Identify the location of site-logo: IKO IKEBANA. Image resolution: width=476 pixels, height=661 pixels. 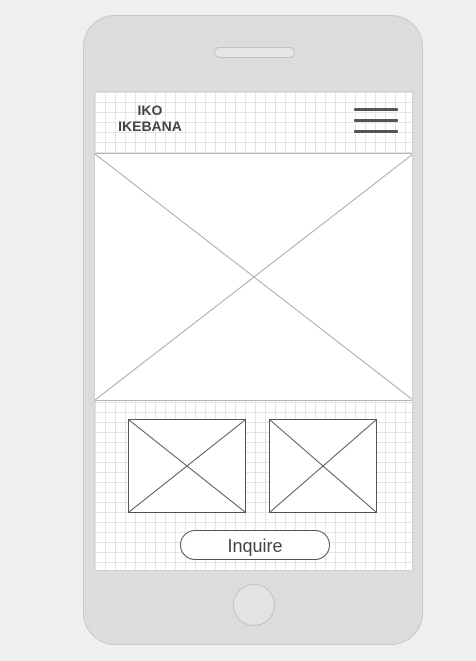
(150, 118).